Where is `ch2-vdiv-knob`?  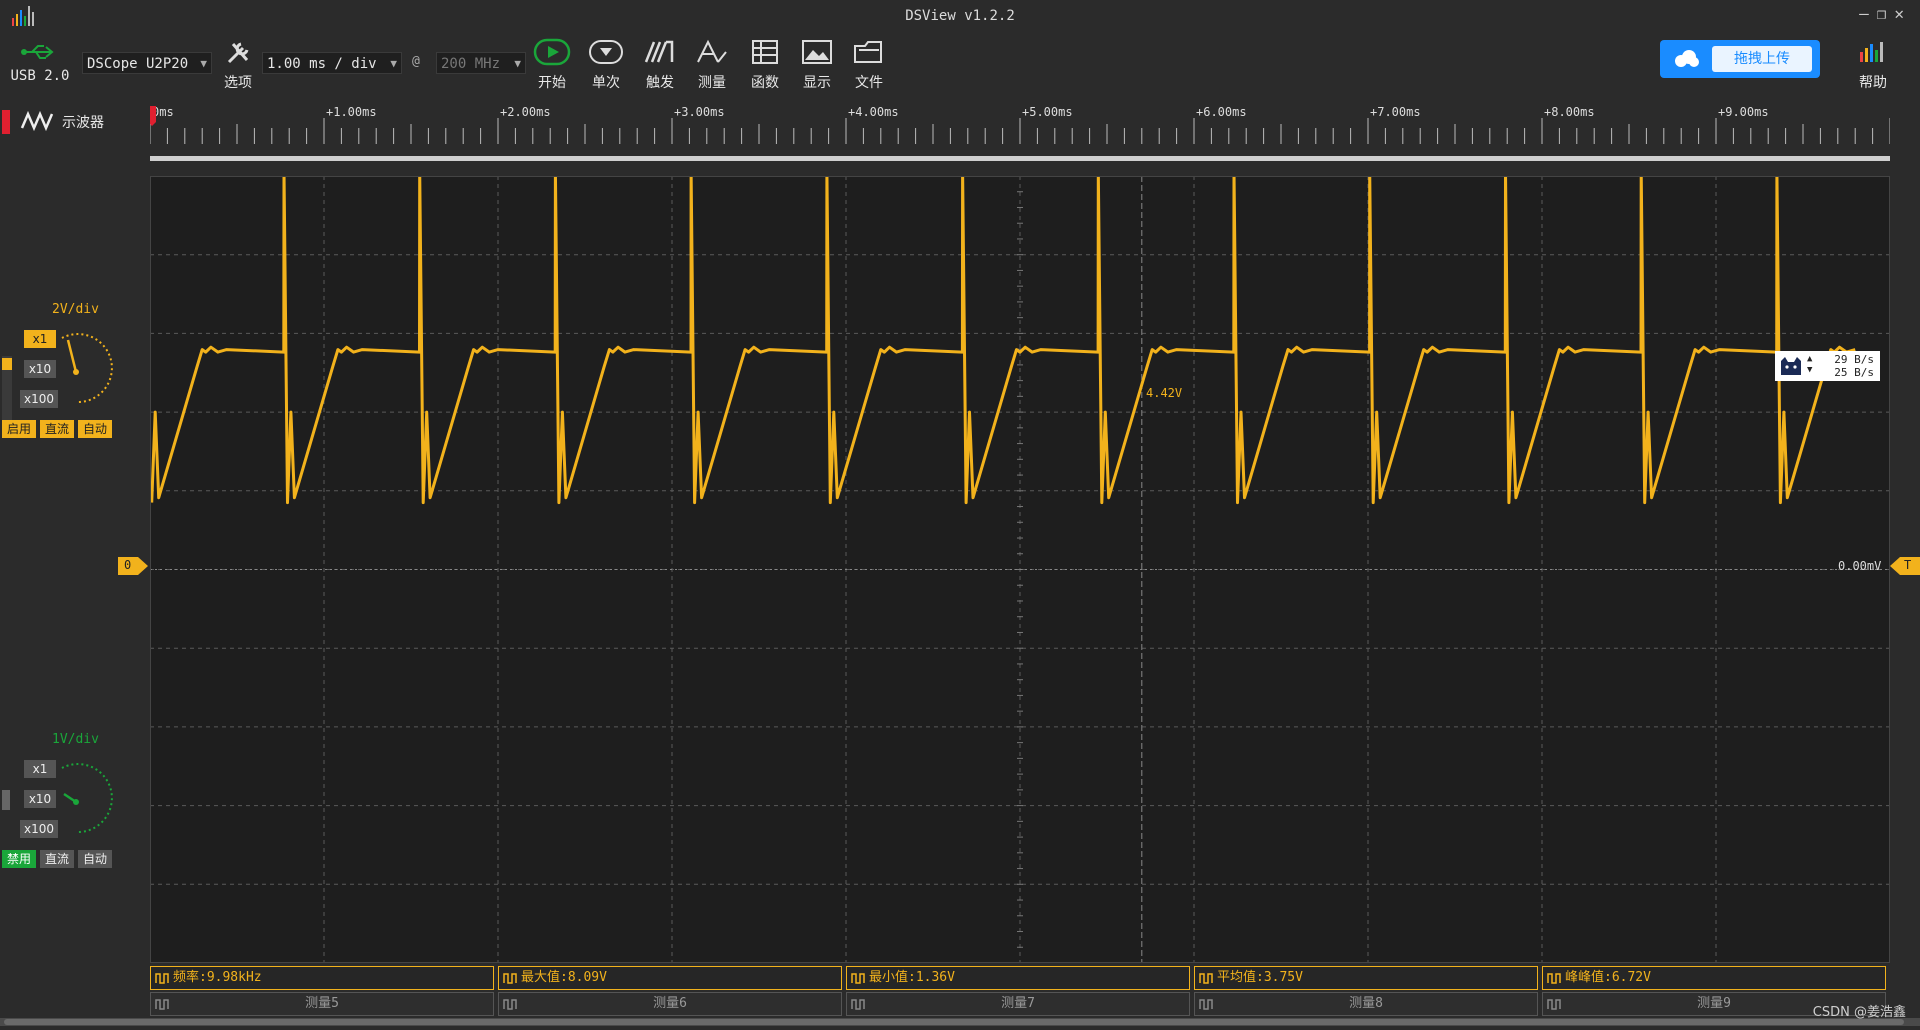
ch2-vdiv-knob is located at coordinates (83, 795).